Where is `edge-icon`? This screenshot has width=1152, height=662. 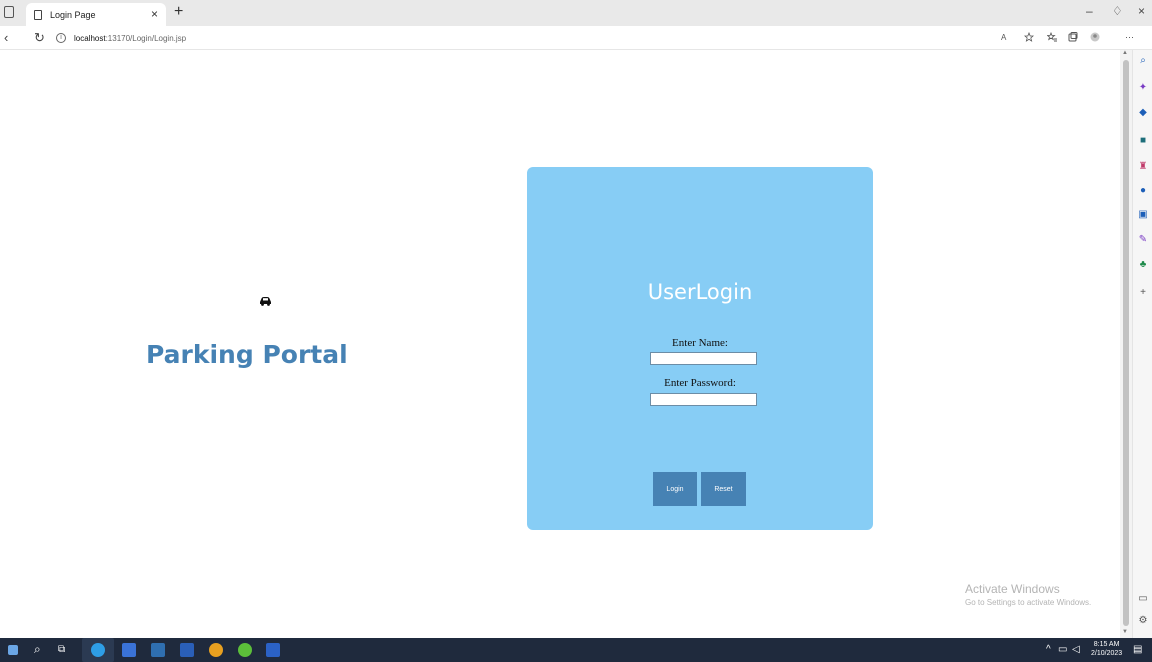
edge-icon is located at coordinates (98, 650).